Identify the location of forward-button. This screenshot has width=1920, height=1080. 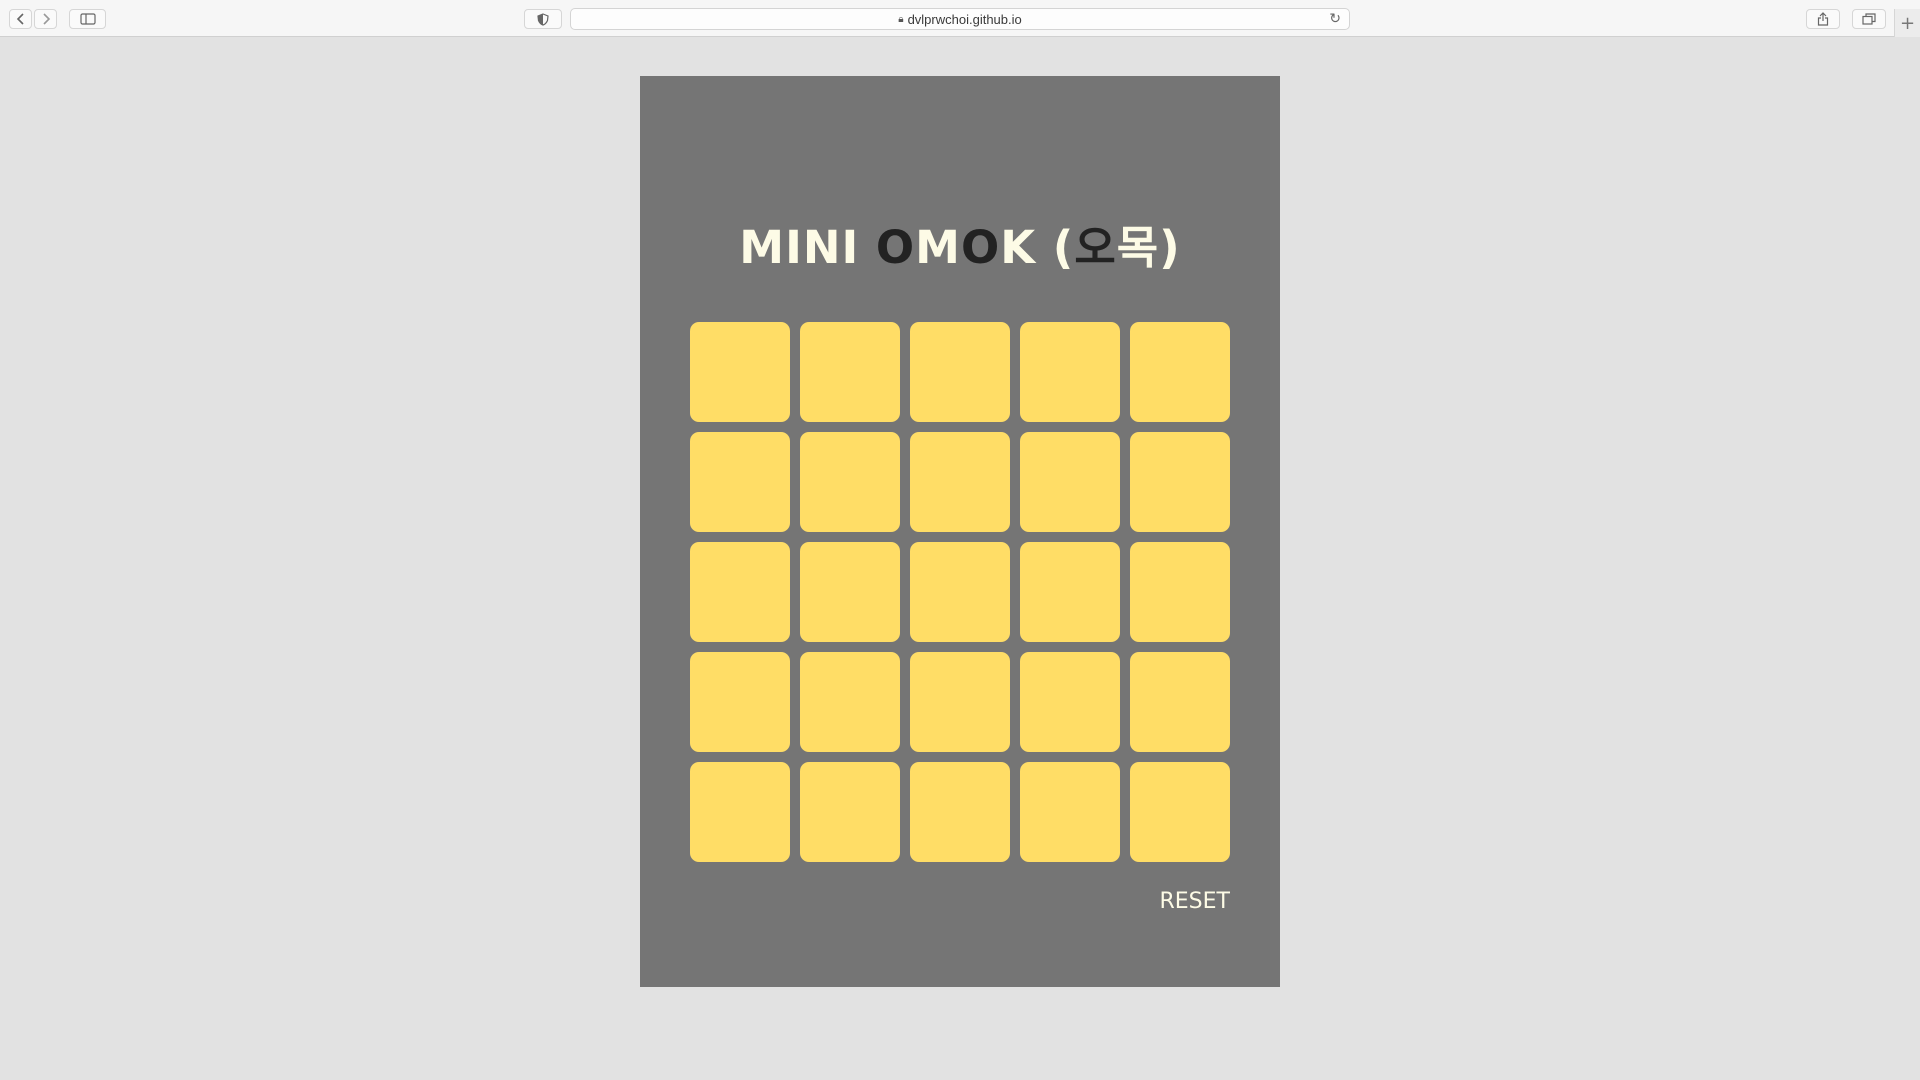
(45, 19).